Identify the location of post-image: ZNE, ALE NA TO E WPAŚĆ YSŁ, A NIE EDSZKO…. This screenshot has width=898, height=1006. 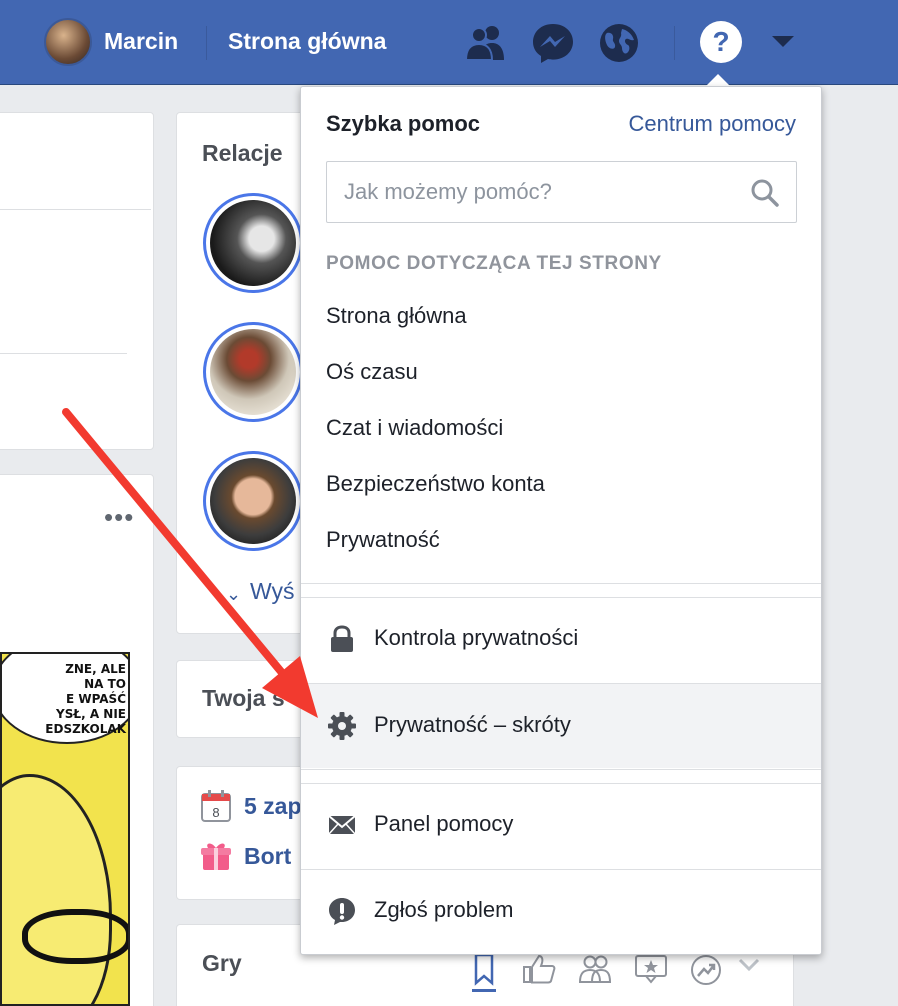
(65, 829).